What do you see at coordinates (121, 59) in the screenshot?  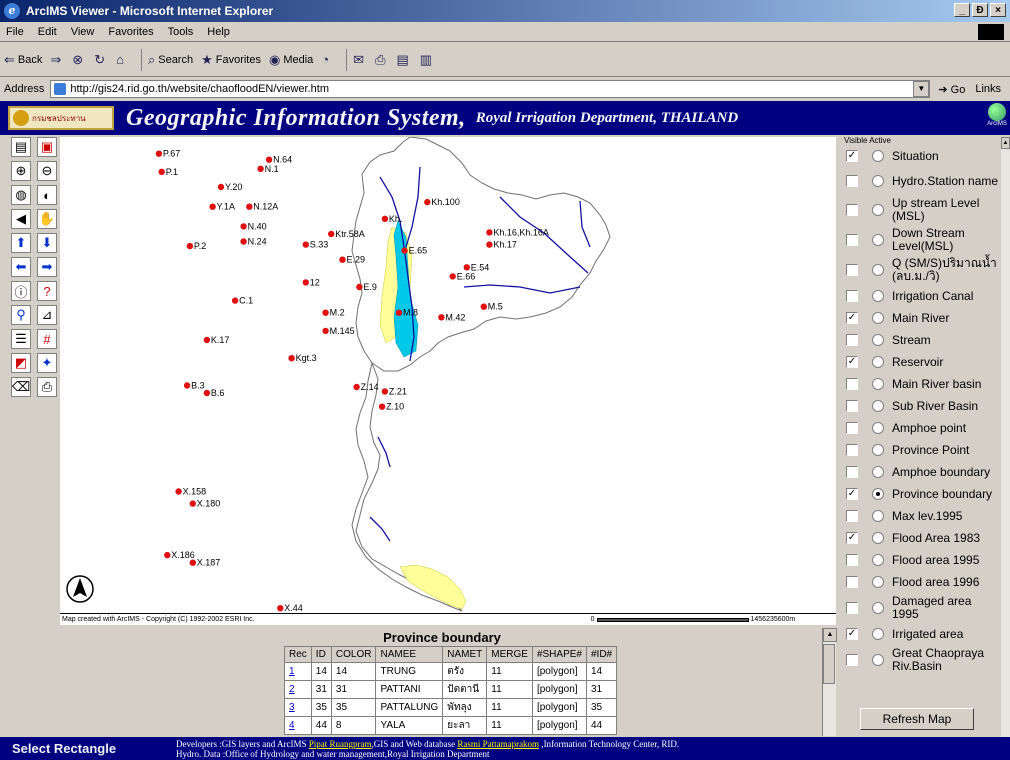 I see `home-button: ⌂` at bounding box center [121, 59].